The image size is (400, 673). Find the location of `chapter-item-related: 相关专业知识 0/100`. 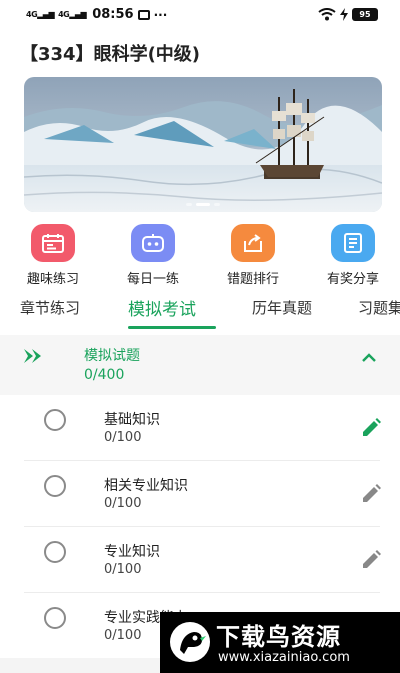

chapter-item-related: 相关专业知识 0/100 is located at coordinates (200, 494).